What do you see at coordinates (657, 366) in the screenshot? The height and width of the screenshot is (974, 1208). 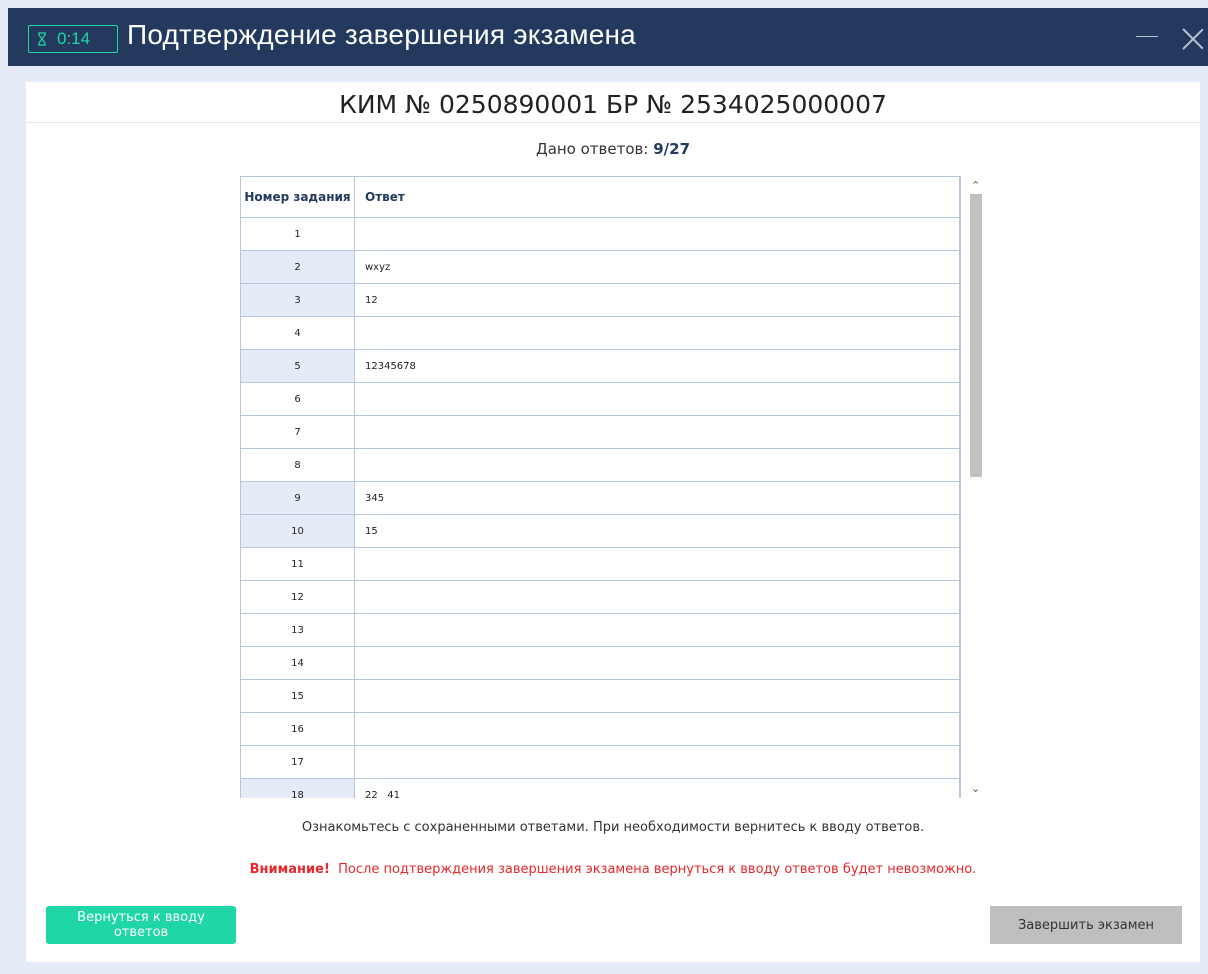 I see `answer-cell: 12345678` at bounding box center [657, 366].